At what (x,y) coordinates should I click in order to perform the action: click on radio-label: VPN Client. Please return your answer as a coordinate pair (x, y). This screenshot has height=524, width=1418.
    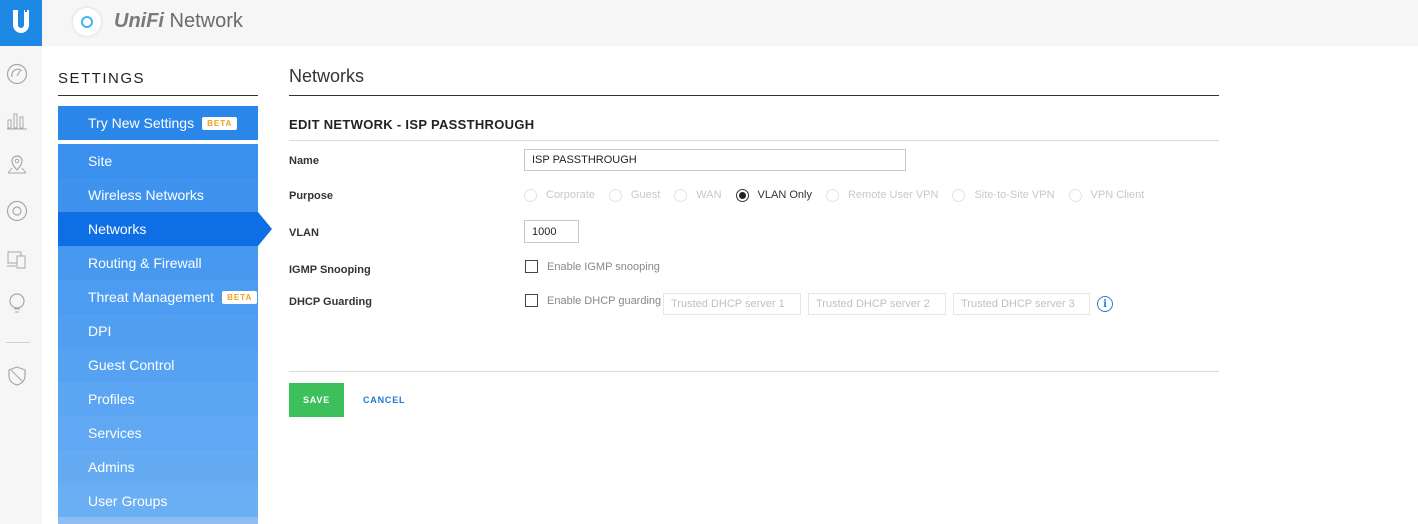
    Looking at the image, I should click on (1117, 195).